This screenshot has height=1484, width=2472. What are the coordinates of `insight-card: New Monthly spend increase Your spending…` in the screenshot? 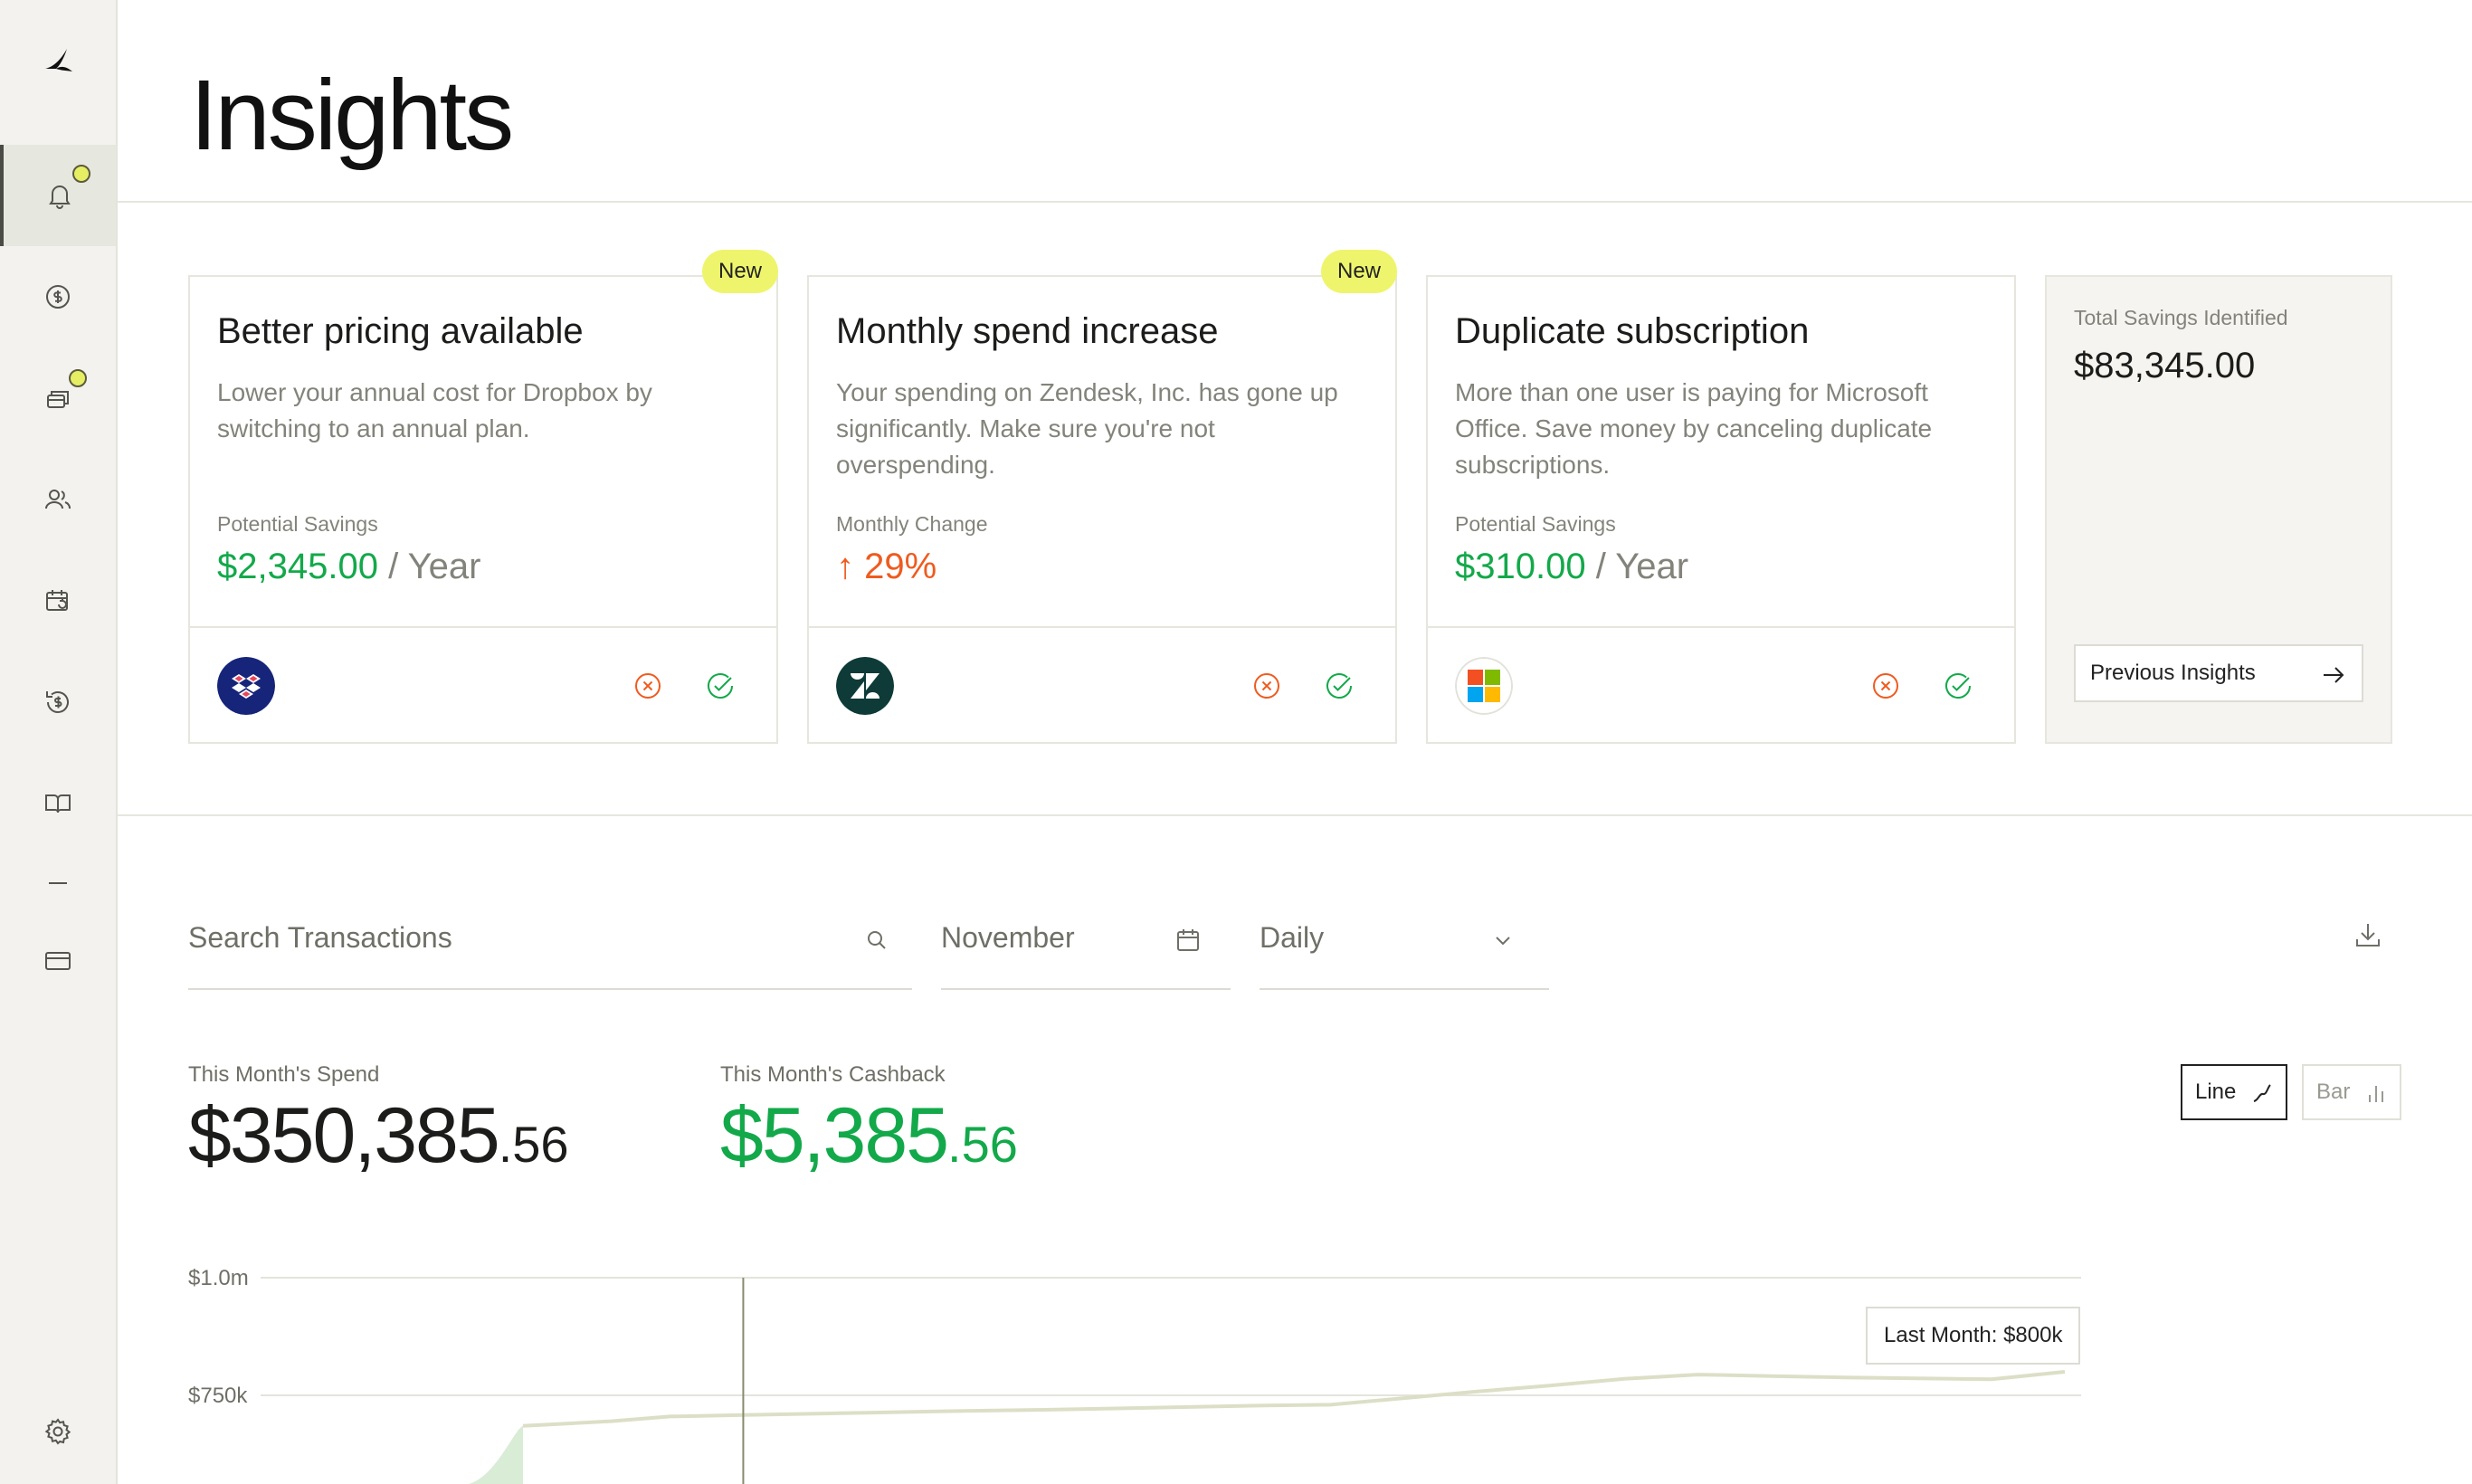 It's located at (1102, 497).